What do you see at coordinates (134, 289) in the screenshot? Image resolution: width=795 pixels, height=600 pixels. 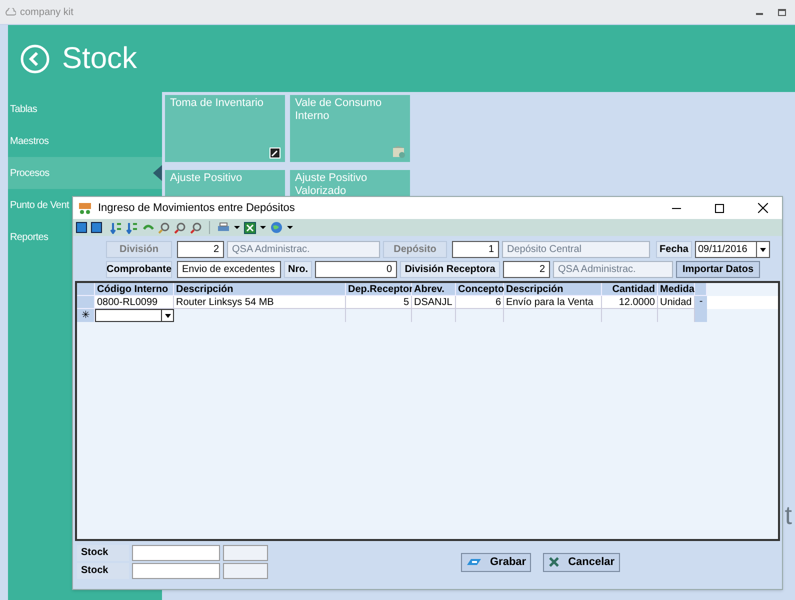 I see `column-header: Código Interno` at bounding box center [134, 289].